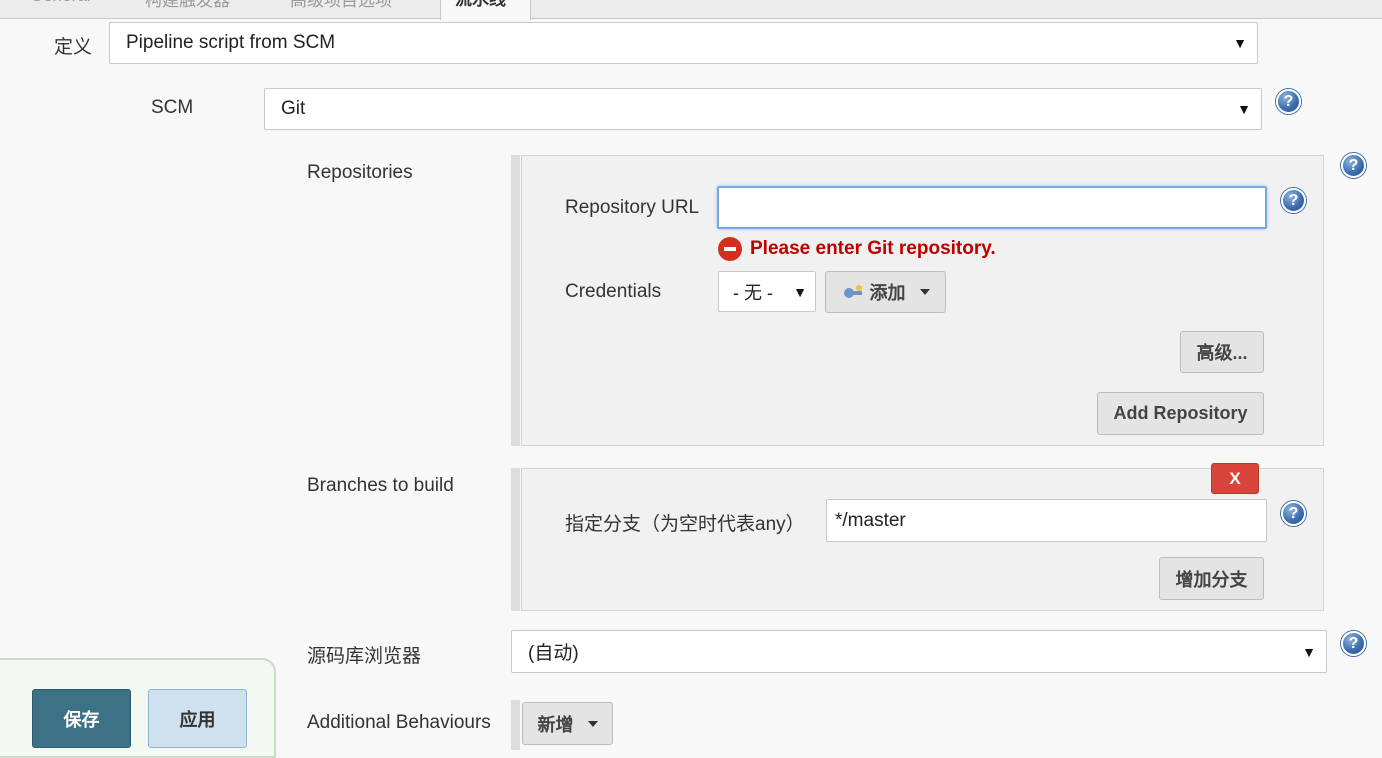 This screenshot has width=1382, height=758. What do you see at coordinates (380, 485) in the screenshot?
I see `branches-label: Branches to build` at bounding box center [380, 485].